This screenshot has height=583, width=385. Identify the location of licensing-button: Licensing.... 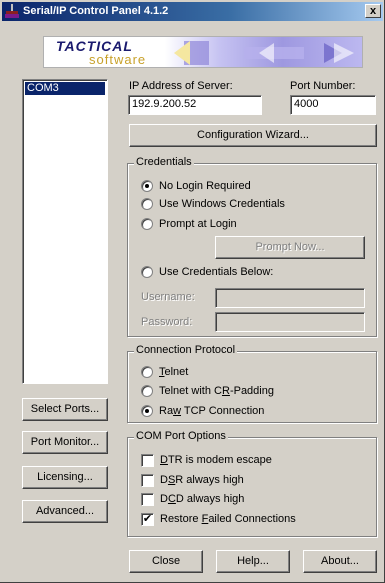
(65, 477).